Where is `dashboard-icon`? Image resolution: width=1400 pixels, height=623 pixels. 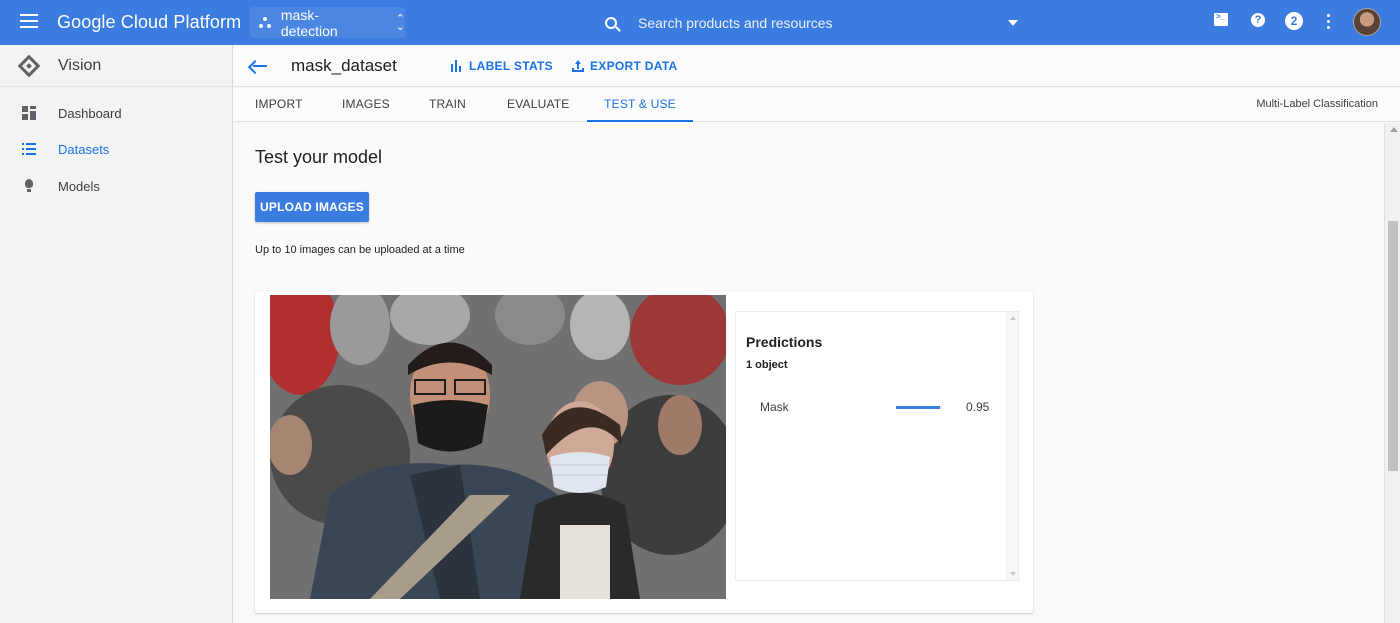
dashboard-icon is located at coordinates (29, 113).